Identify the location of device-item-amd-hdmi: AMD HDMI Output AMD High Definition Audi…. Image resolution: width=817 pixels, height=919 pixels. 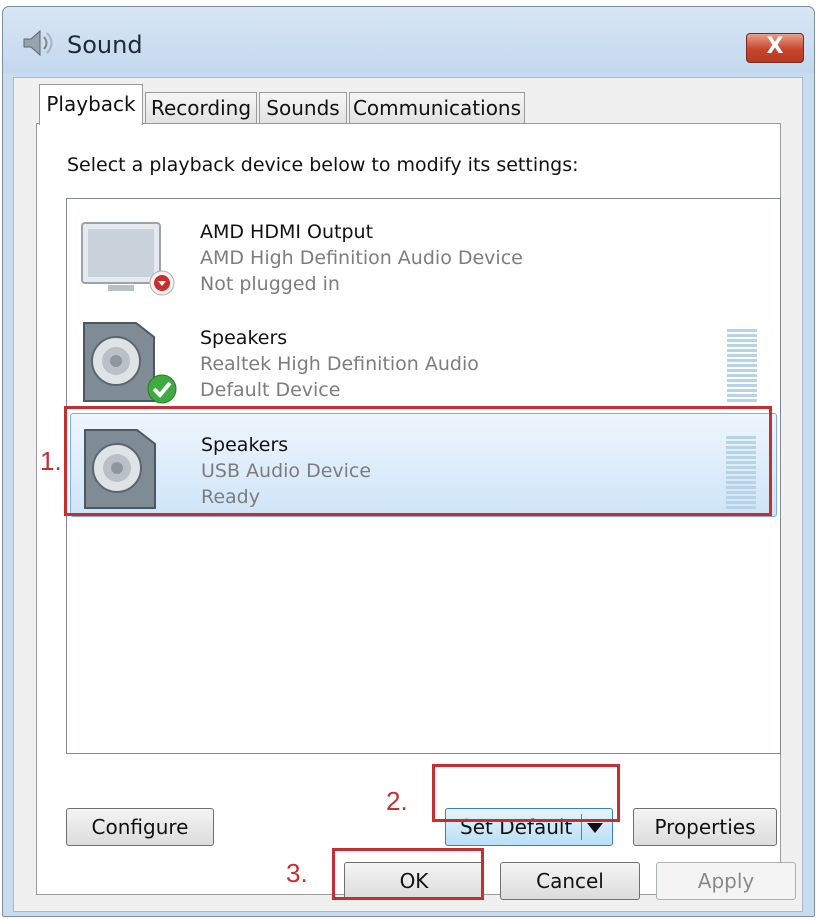
(423, 253).